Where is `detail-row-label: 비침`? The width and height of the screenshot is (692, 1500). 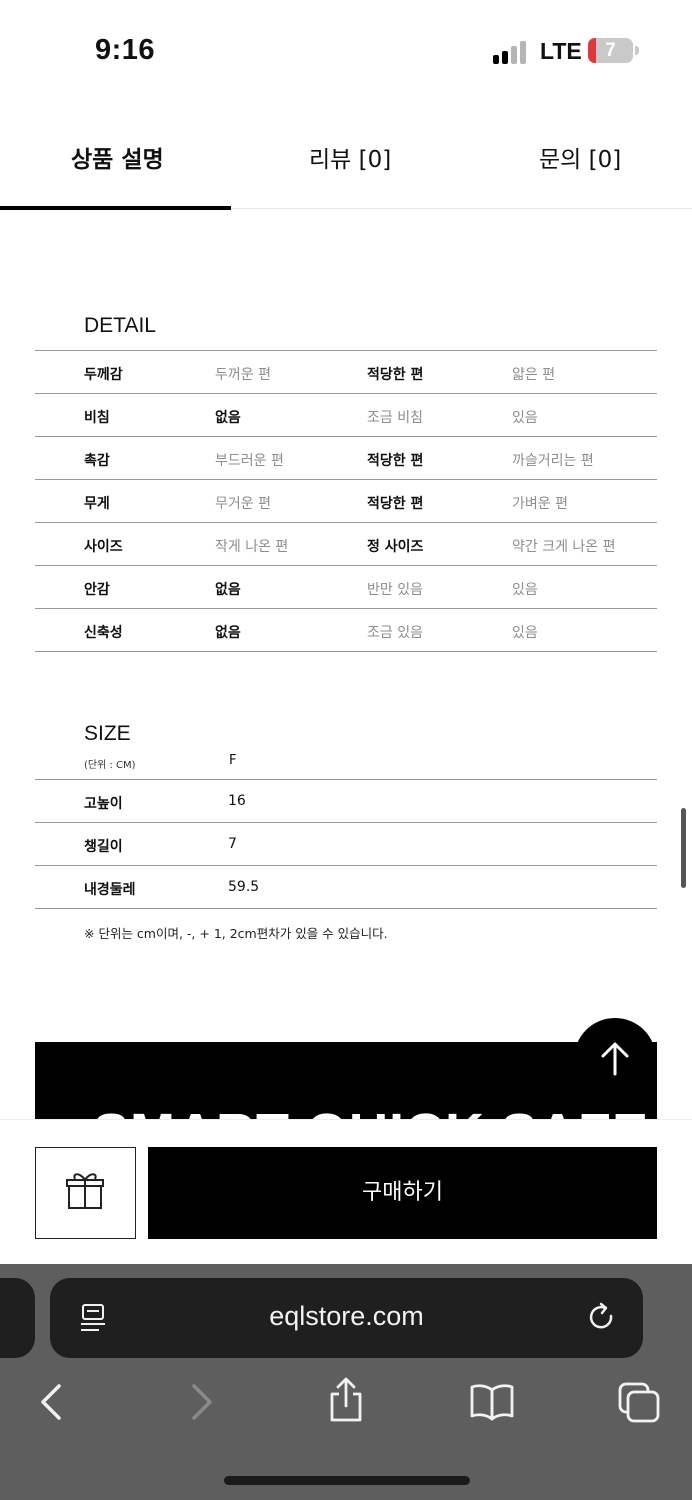 detail-row-label: 비침 is located at coordinates (97, 418).